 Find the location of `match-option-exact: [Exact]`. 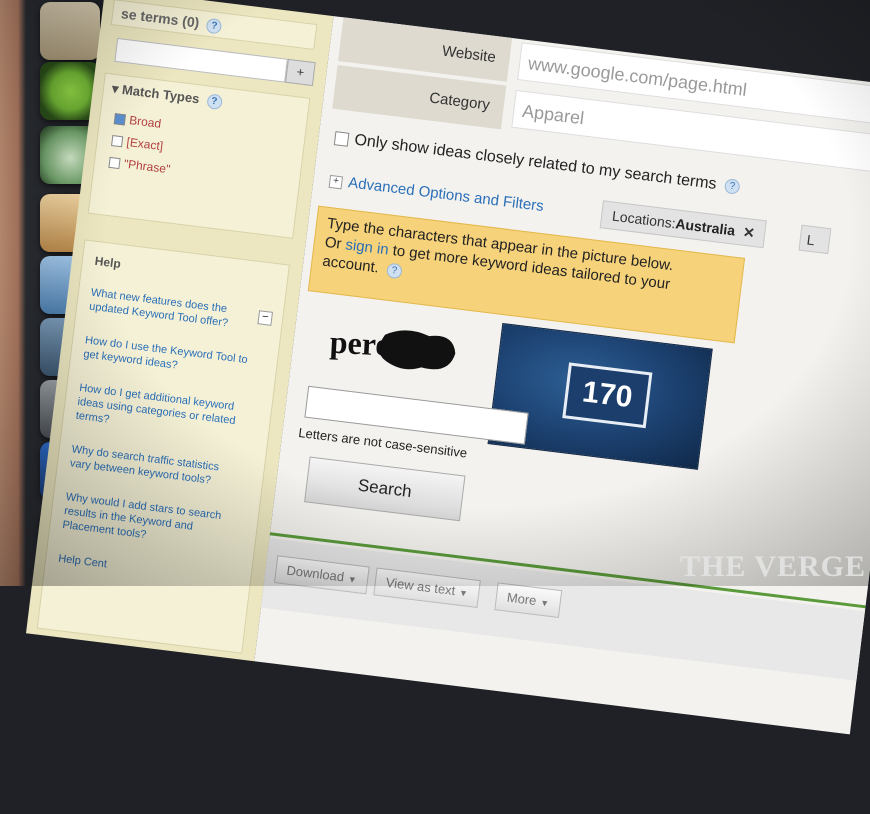

match-option-exact: [Exact] is located at coordinates (137, 143).